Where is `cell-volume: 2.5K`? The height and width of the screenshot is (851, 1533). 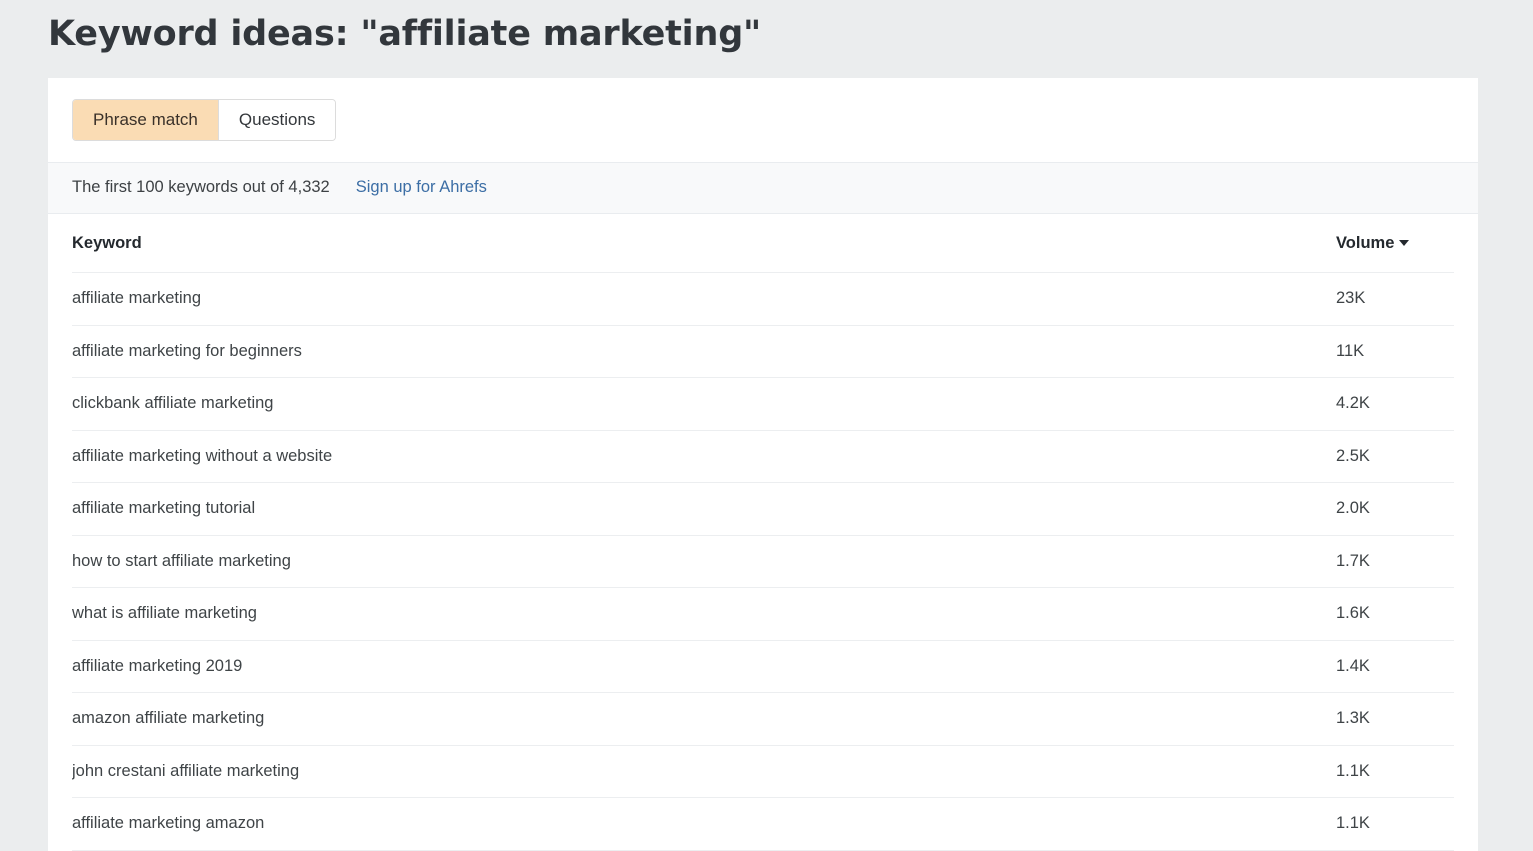 cell-volume: 2.5K is located at coordinates (1353, 455).